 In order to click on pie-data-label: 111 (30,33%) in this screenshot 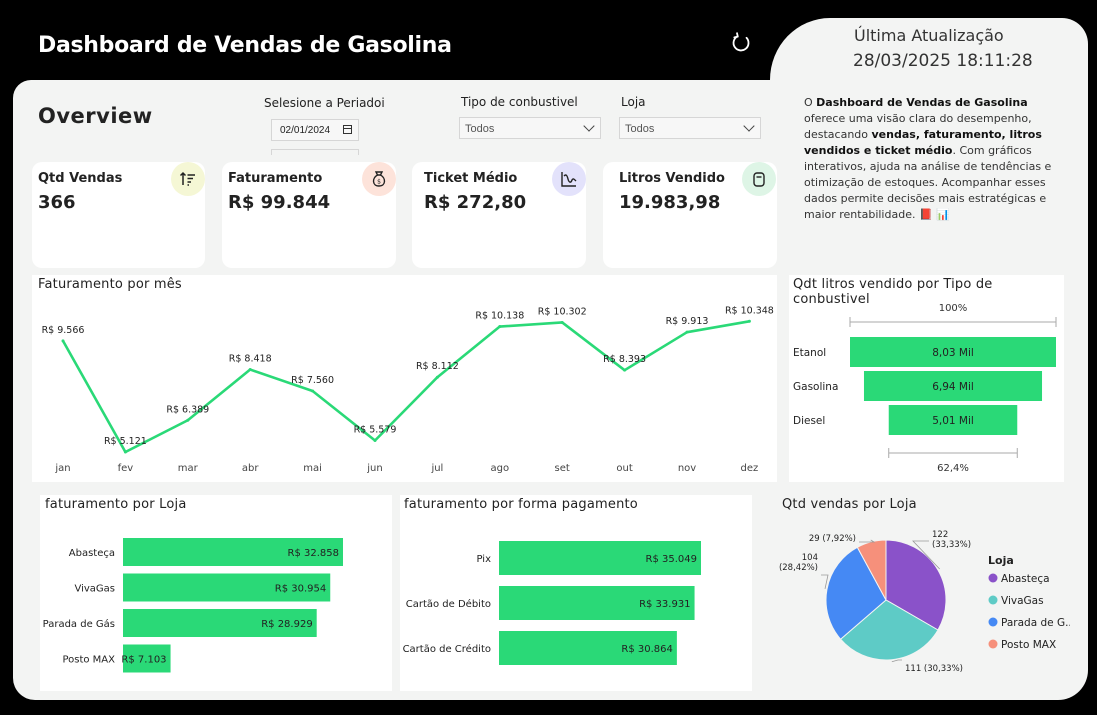, I will do `click(934, 669)`.